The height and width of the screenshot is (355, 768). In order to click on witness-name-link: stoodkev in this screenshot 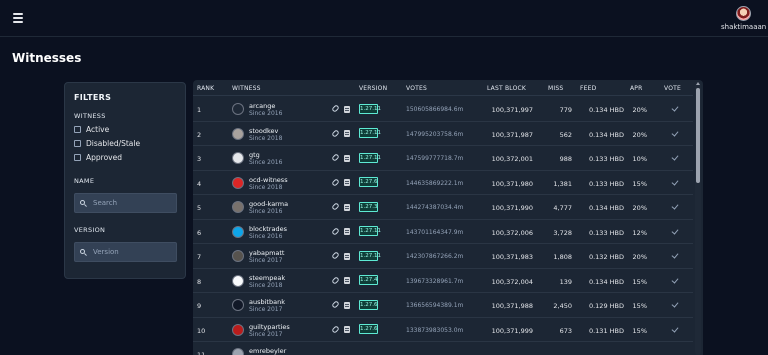, I will do `click(263, 131)`.